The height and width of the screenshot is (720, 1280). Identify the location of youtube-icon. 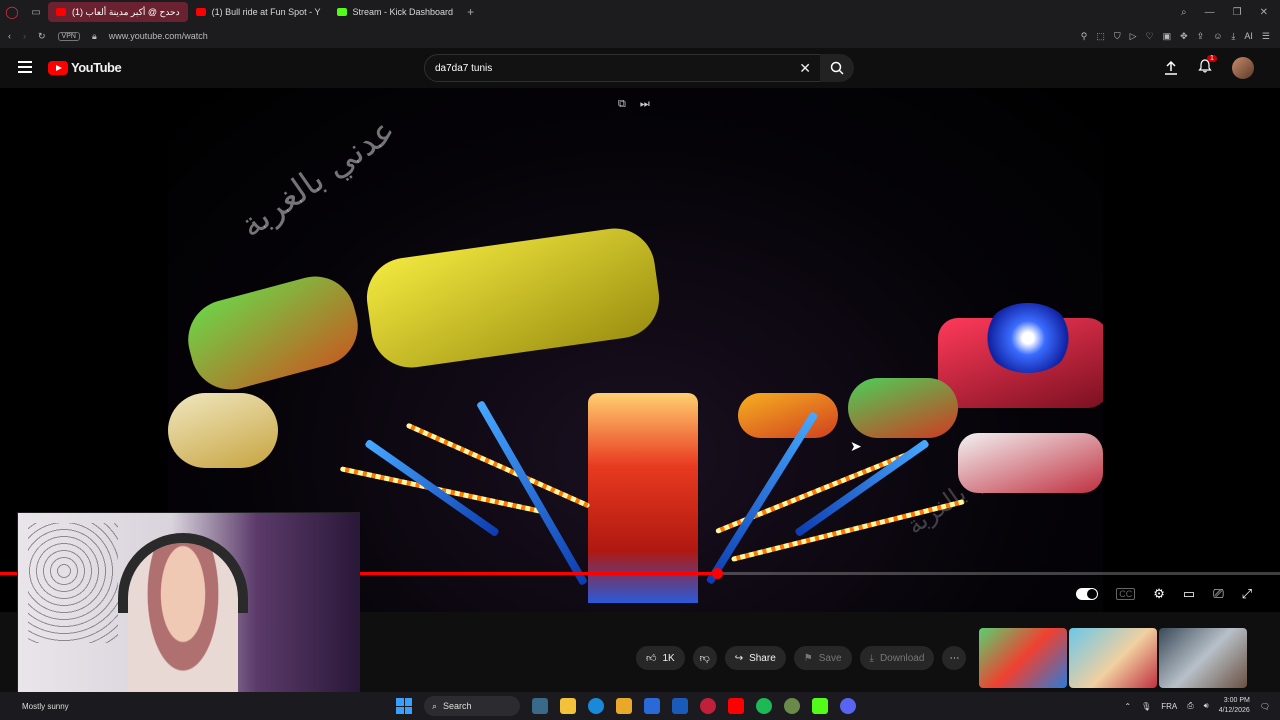
(736, 706).